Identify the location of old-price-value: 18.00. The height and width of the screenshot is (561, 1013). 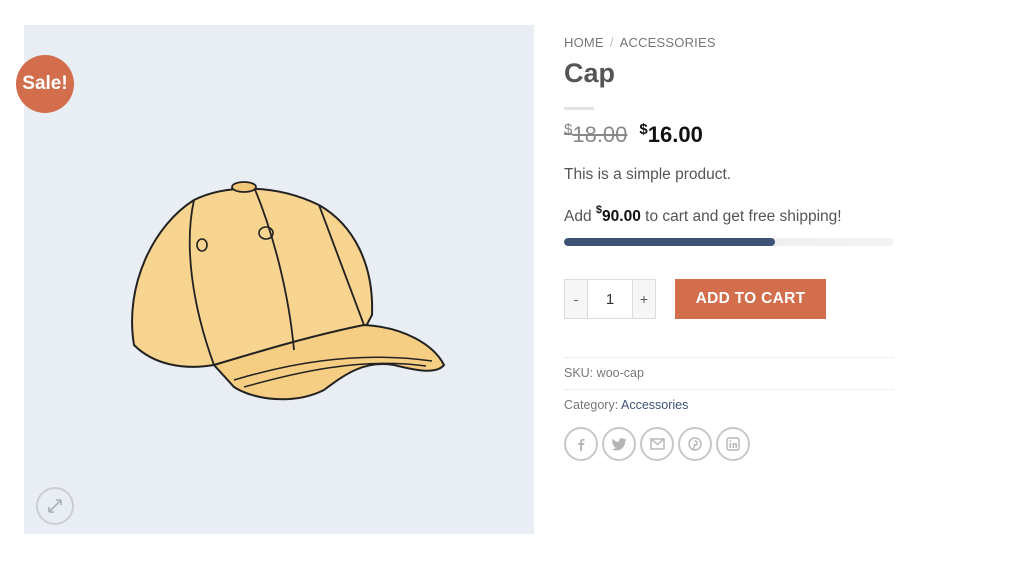
(600, 134).